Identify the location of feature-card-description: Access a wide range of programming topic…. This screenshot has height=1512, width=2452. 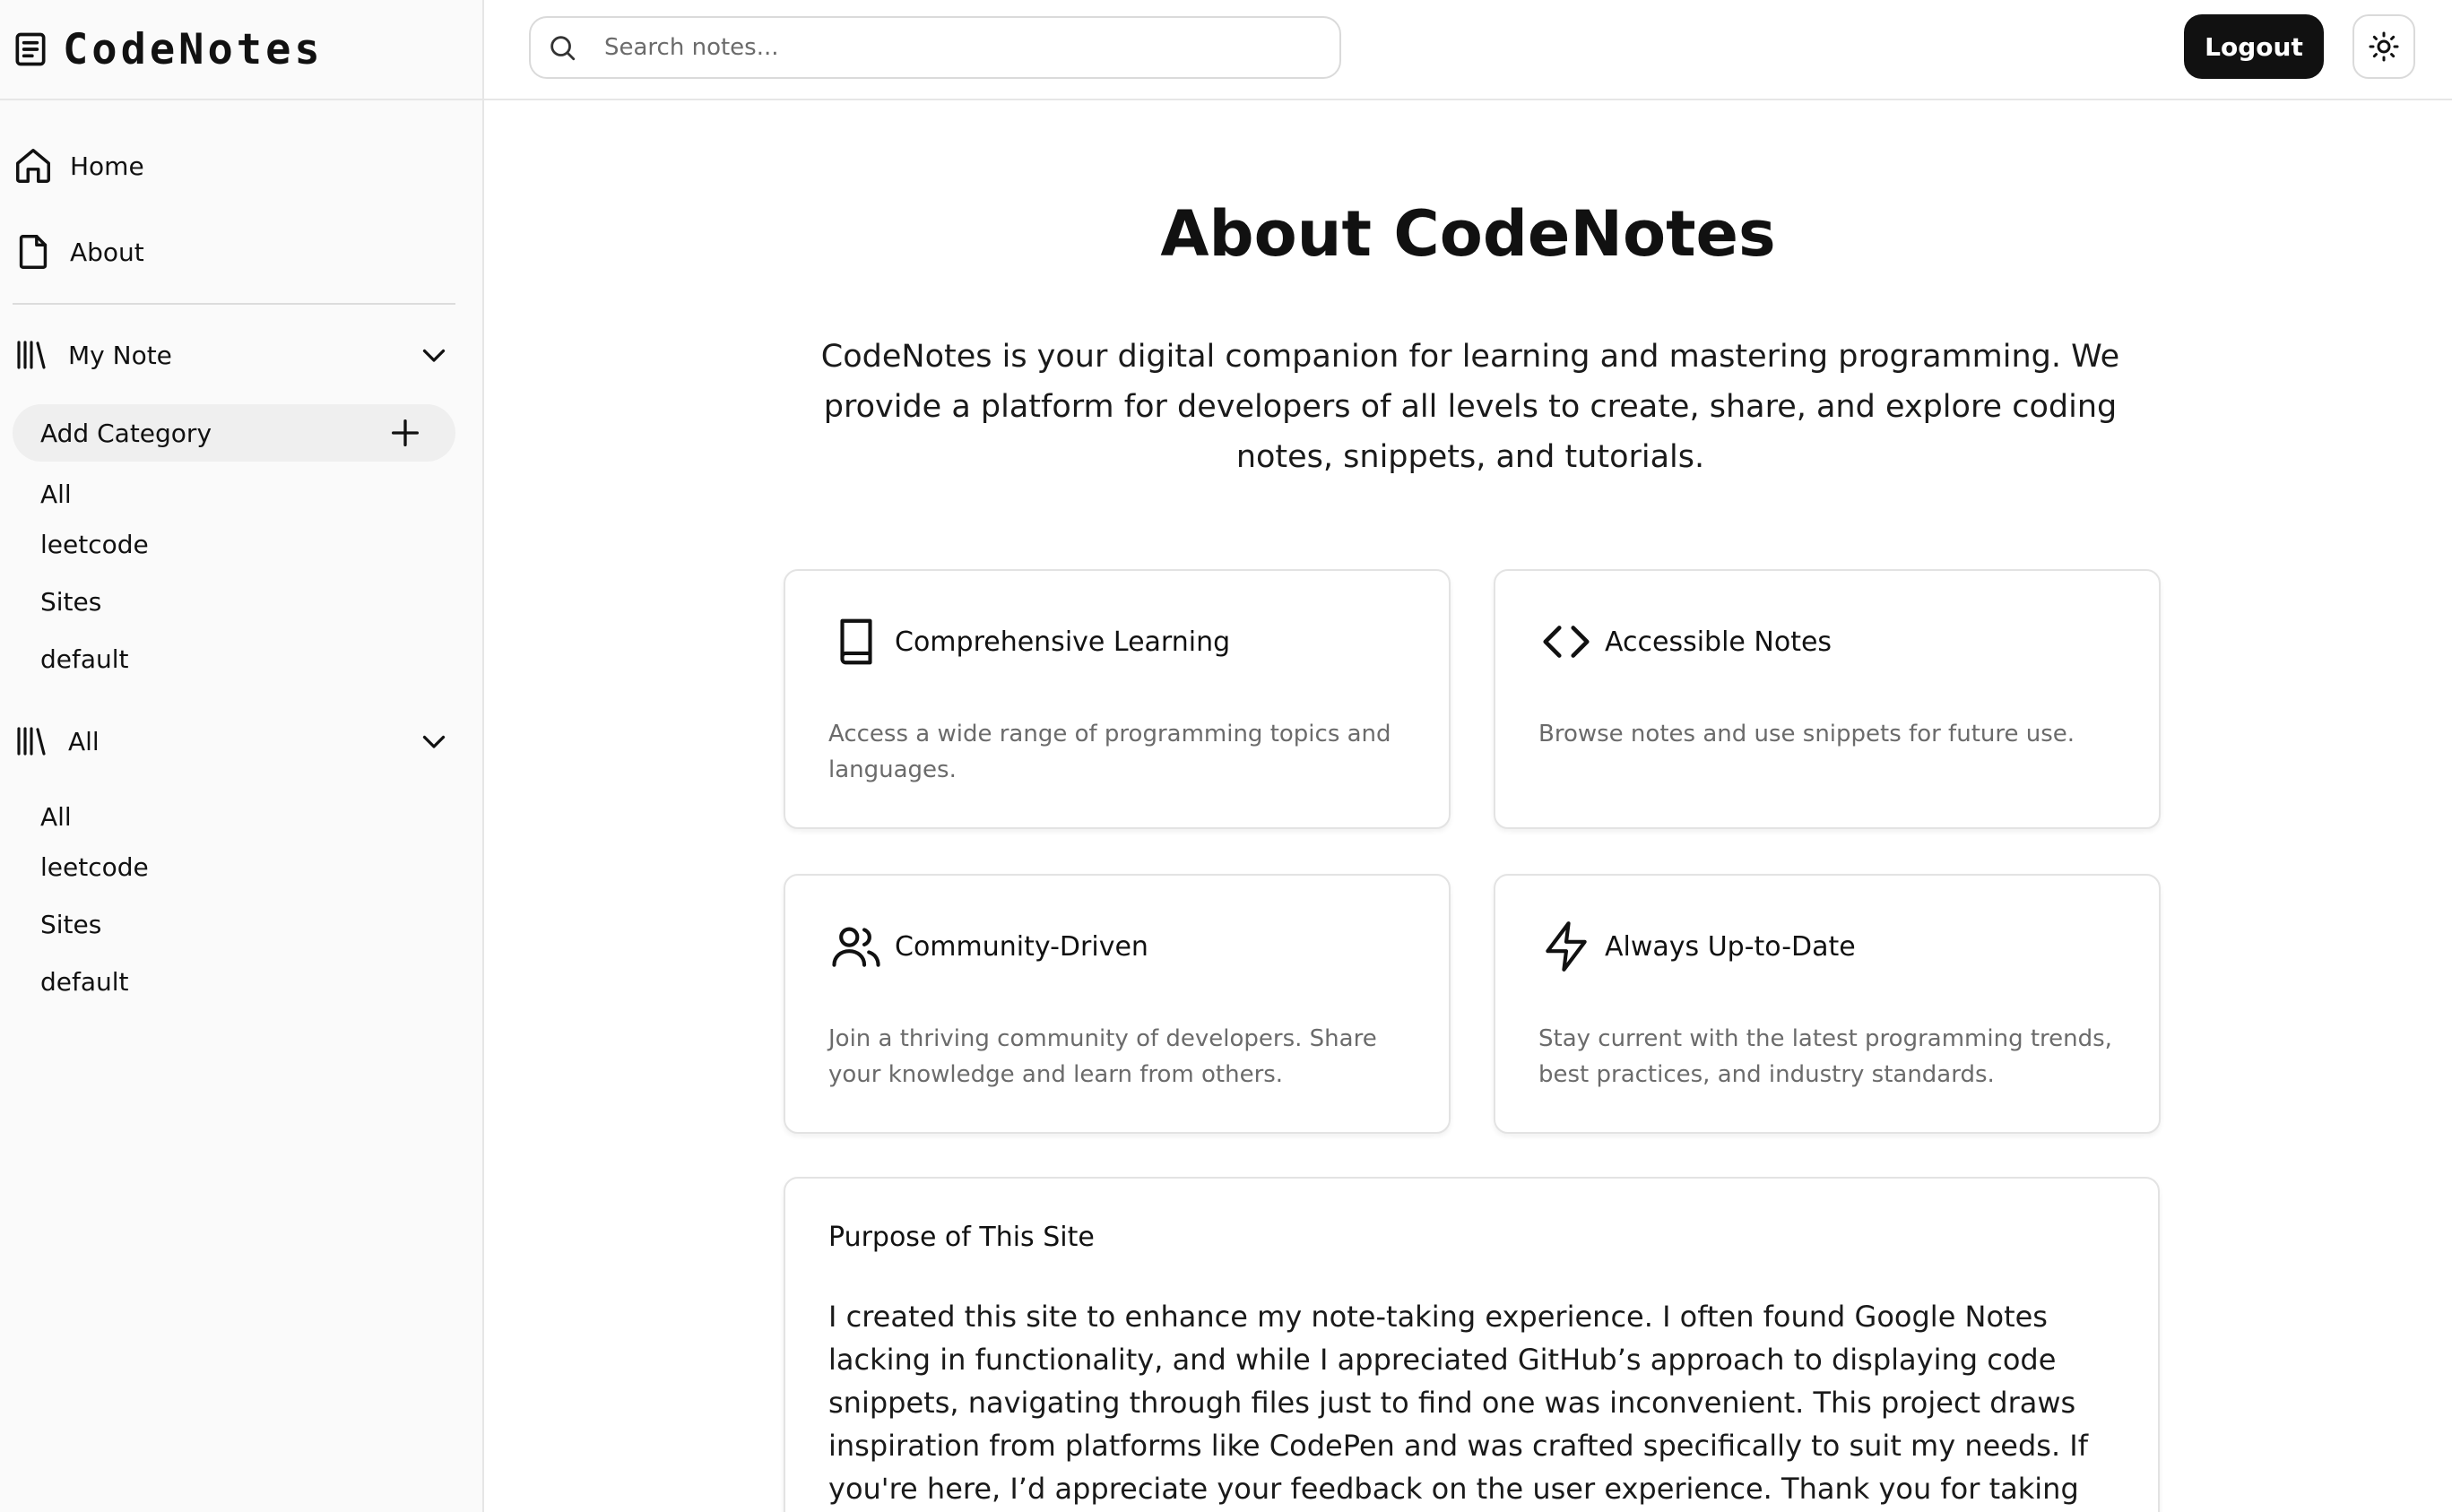
(1109, 752).